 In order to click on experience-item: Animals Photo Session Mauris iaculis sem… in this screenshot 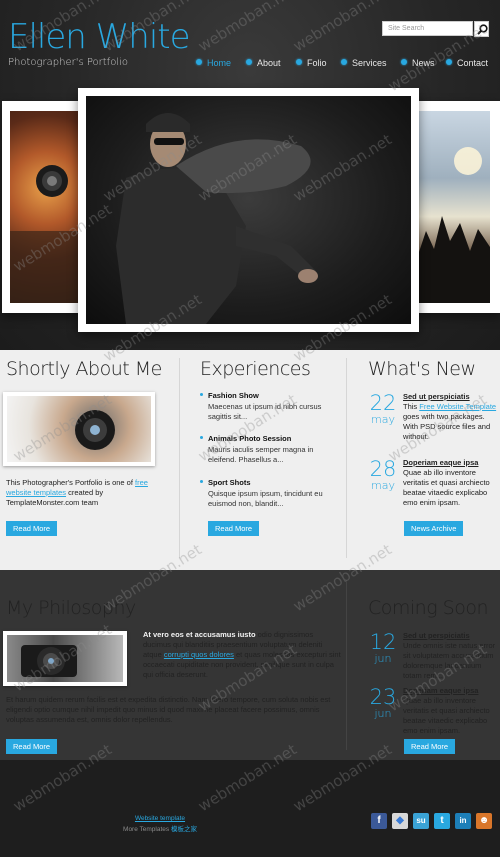, I will do `click(265, 449)`.